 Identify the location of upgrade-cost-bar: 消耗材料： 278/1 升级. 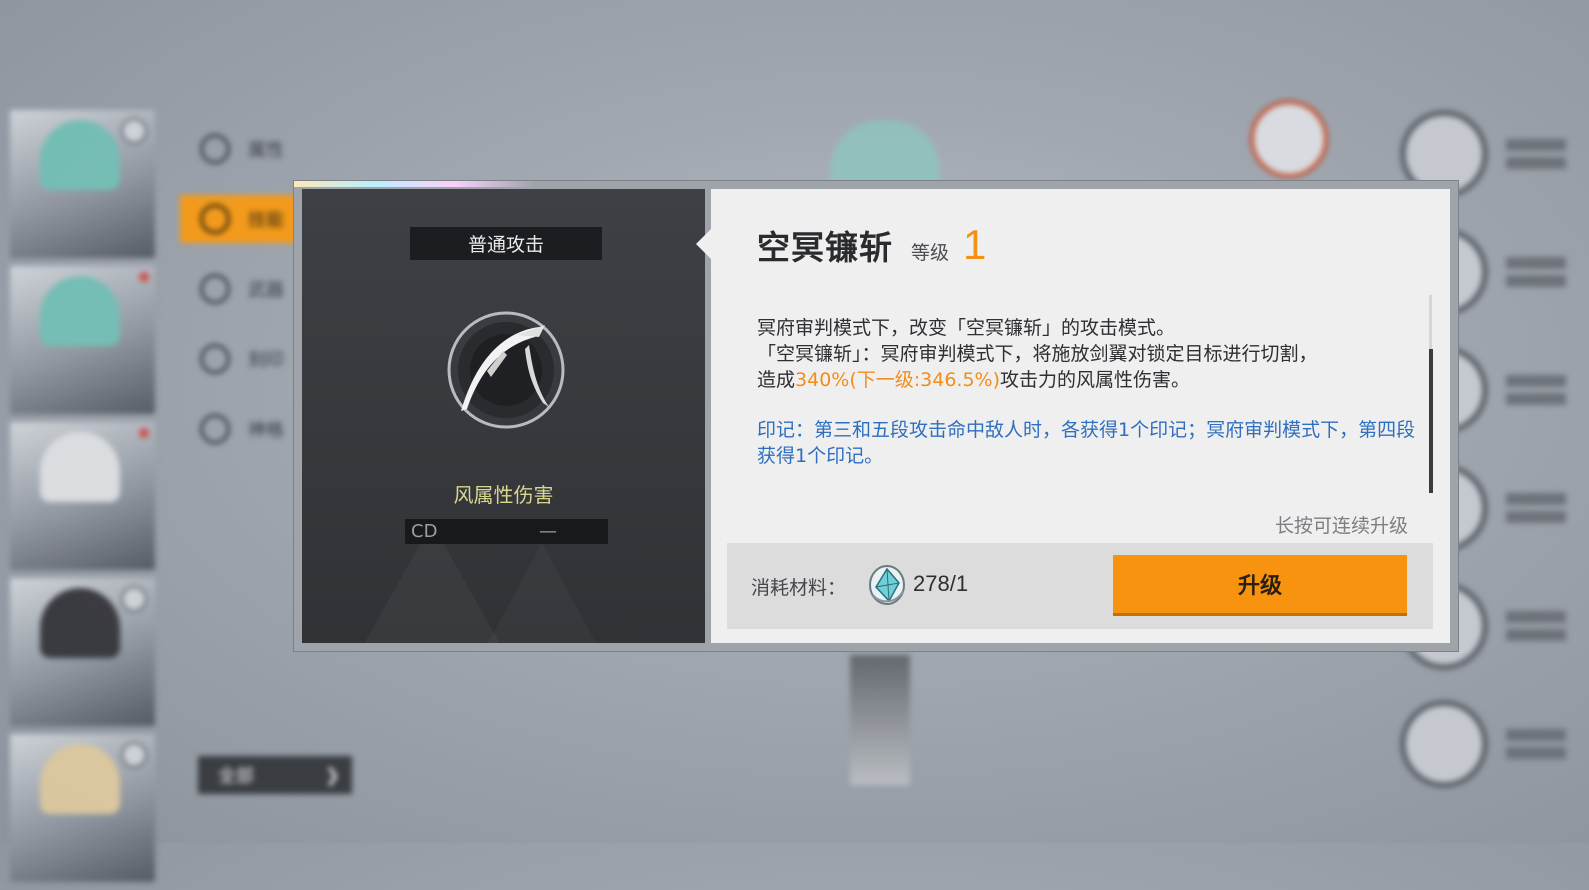
(1080, 586).